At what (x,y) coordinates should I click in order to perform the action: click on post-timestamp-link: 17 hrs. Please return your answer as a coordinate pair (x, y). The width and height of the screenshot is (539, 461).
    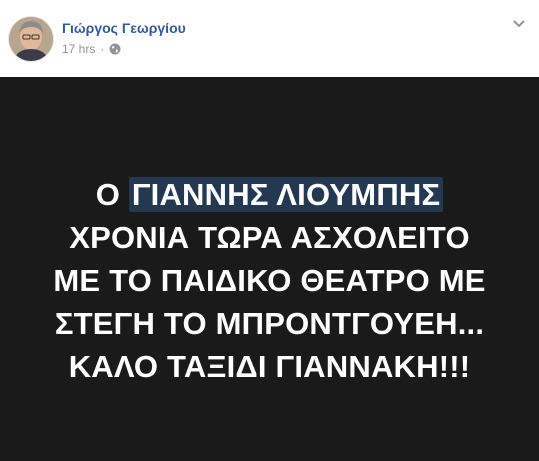
    Looking at the image, I should click on (78, 49).